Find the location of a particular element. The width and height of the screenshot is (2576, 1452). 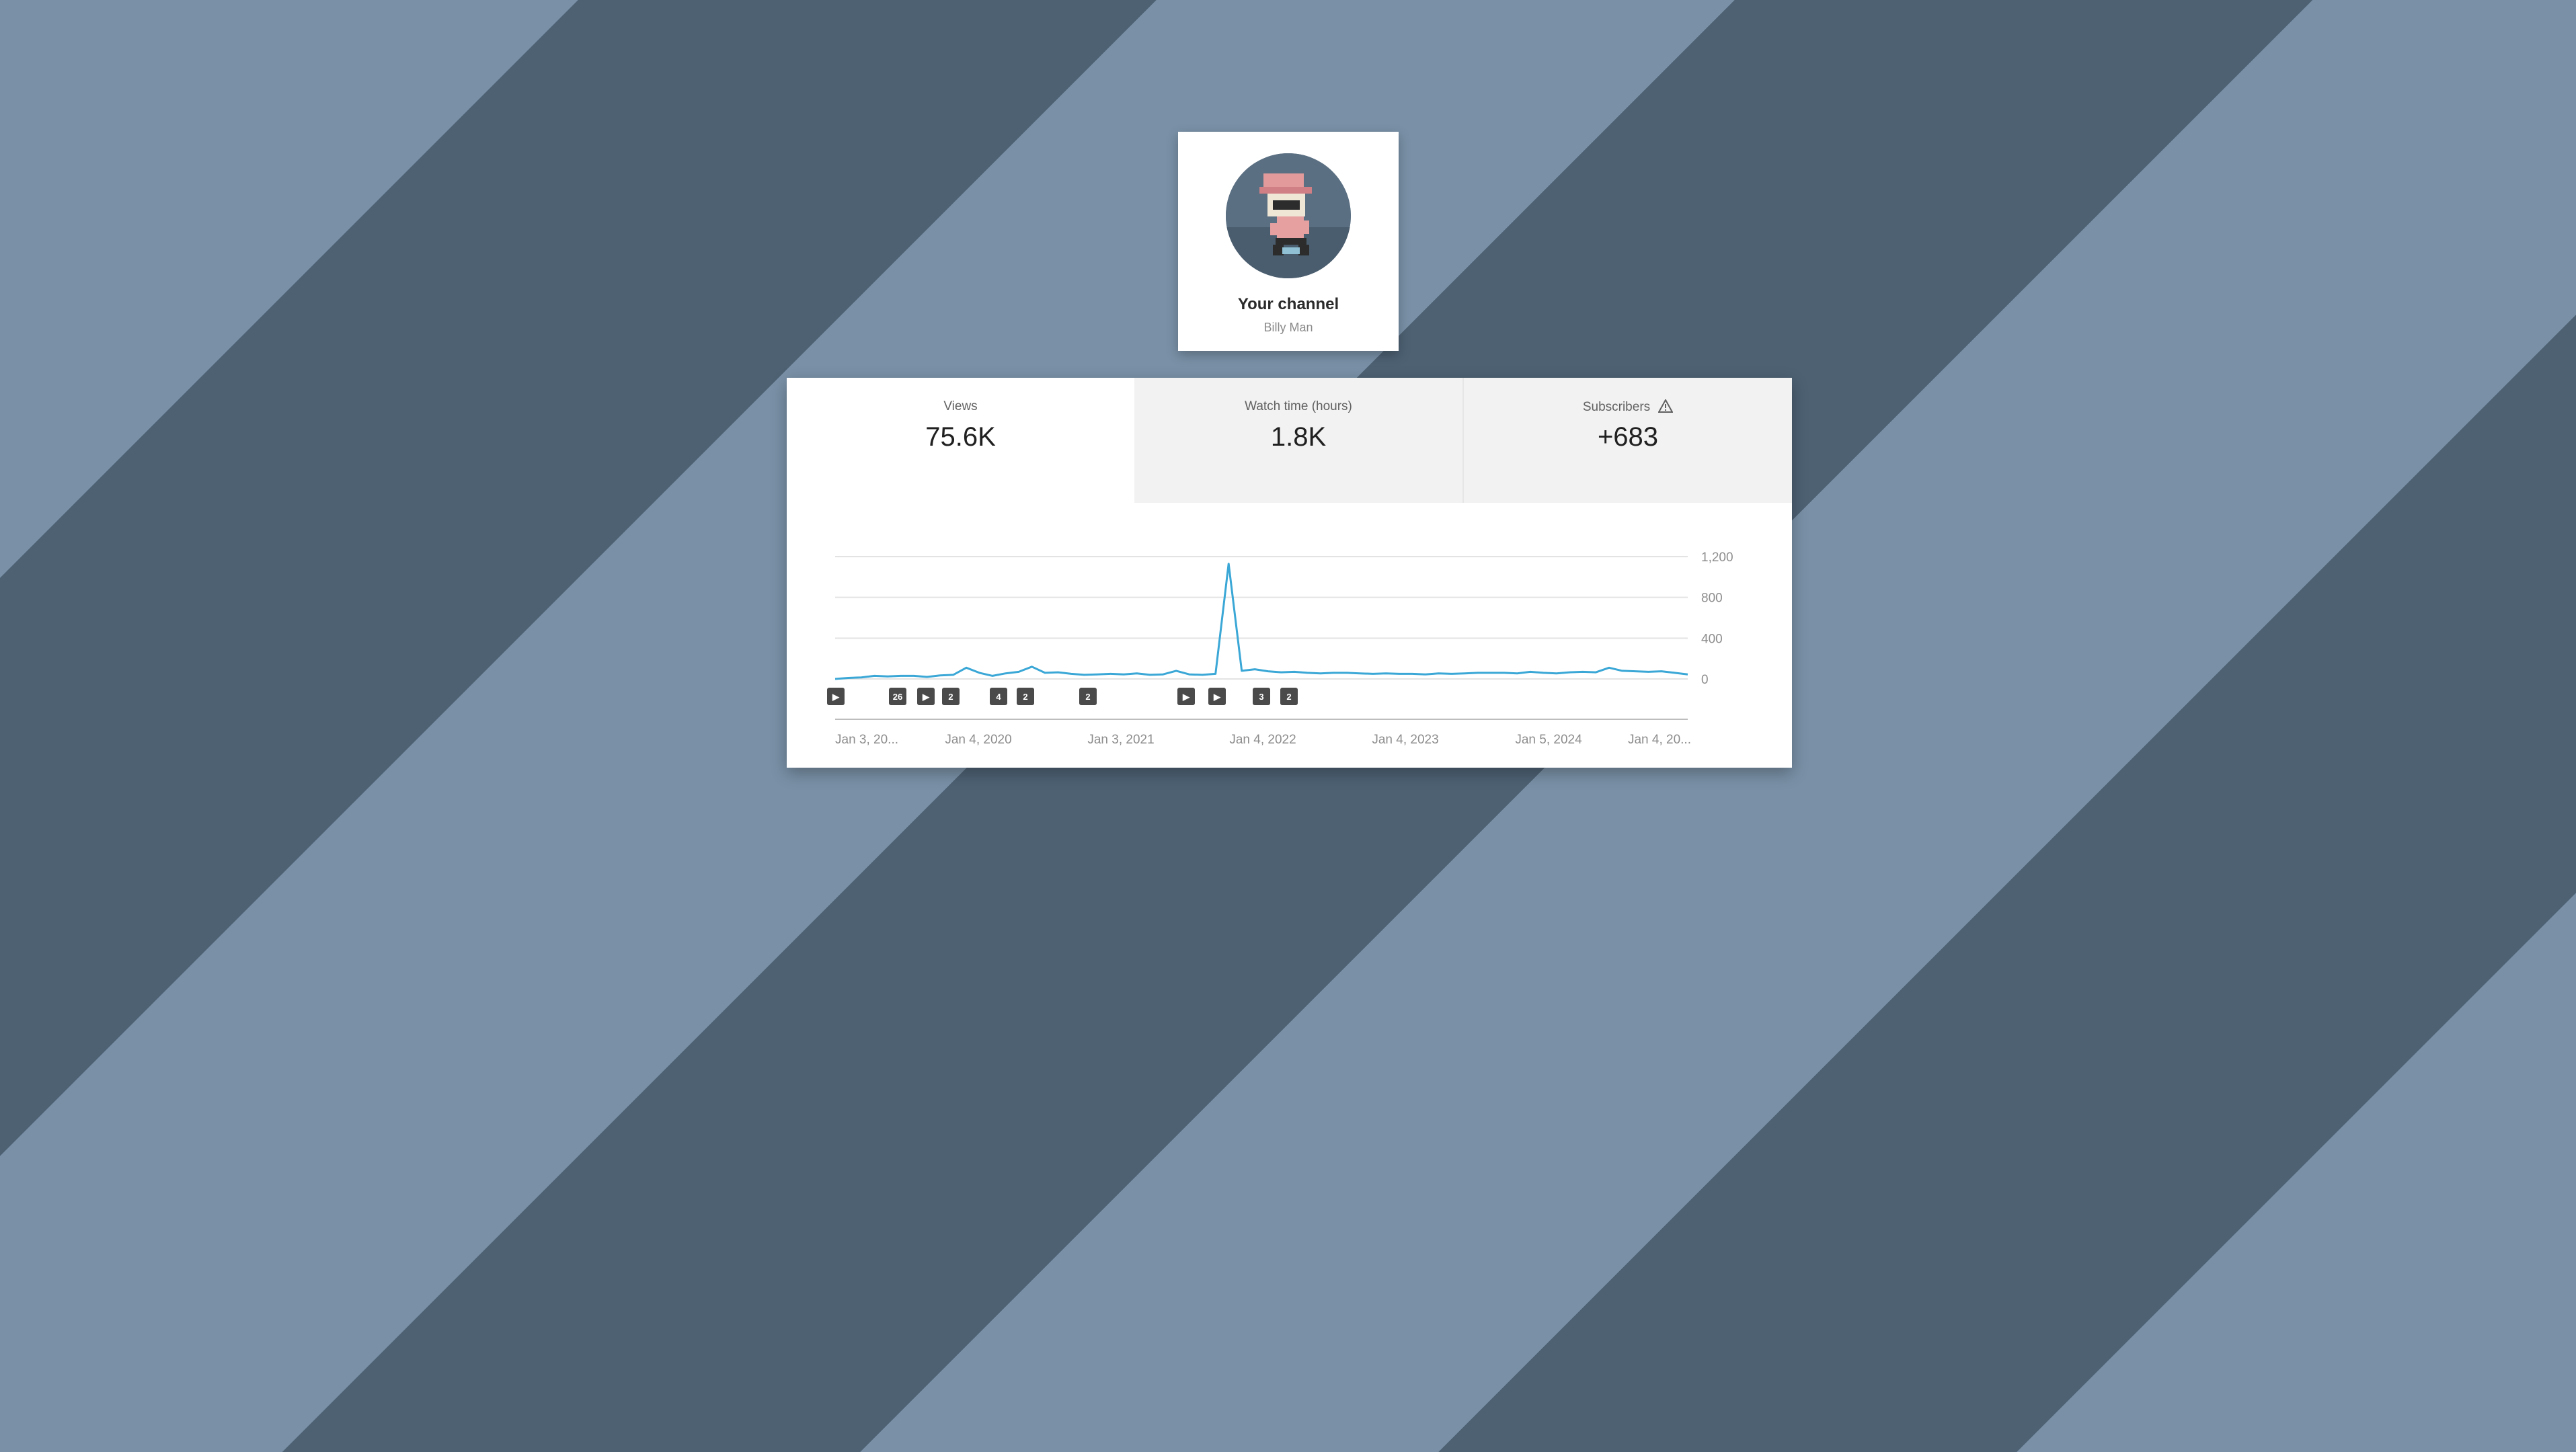

video-marker-label: 4 is located at coordinates (999, 697).